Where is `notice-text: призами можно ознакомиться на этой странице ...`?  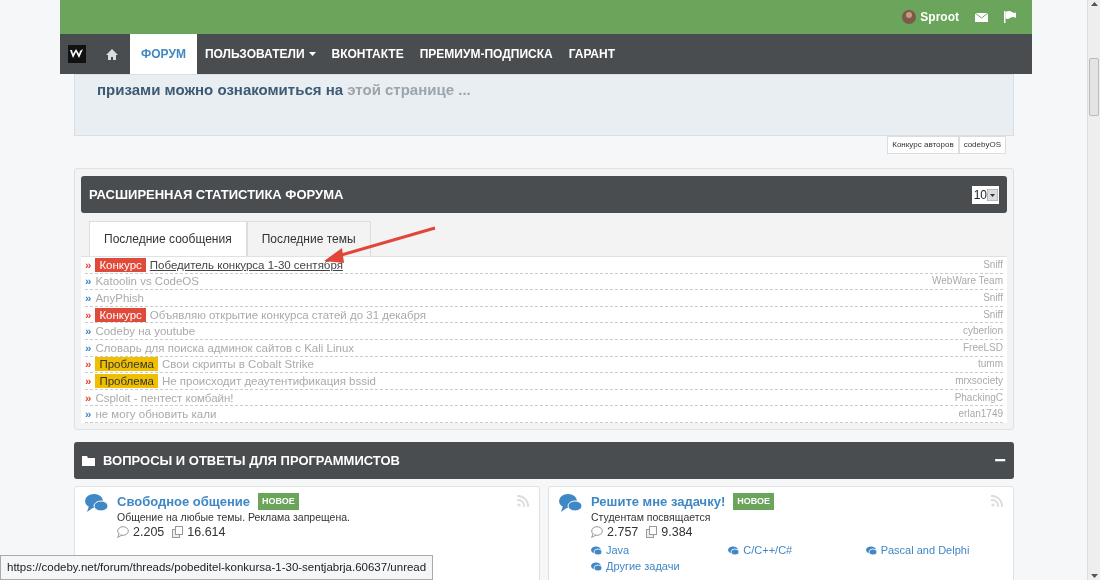
notice-text: призами можно ознакомиться на этой странице ... is located at coordinates (284, 90).